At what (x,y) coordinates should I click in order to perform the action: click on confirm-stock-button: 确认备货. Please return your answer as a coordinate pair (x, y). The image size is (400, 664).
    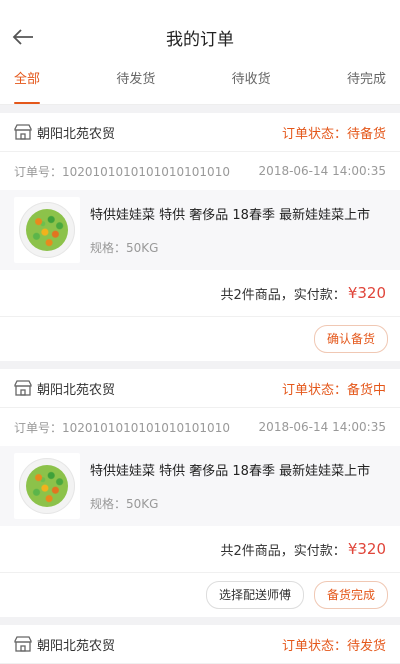
    Looking at the image, I should click on (350, 339).